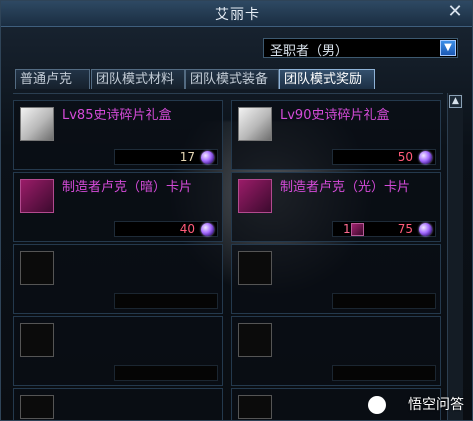 This screenshot has width=473, height=421. I want to click on item-name: Lv85史诗碎片礼盒, so click(117, 115).